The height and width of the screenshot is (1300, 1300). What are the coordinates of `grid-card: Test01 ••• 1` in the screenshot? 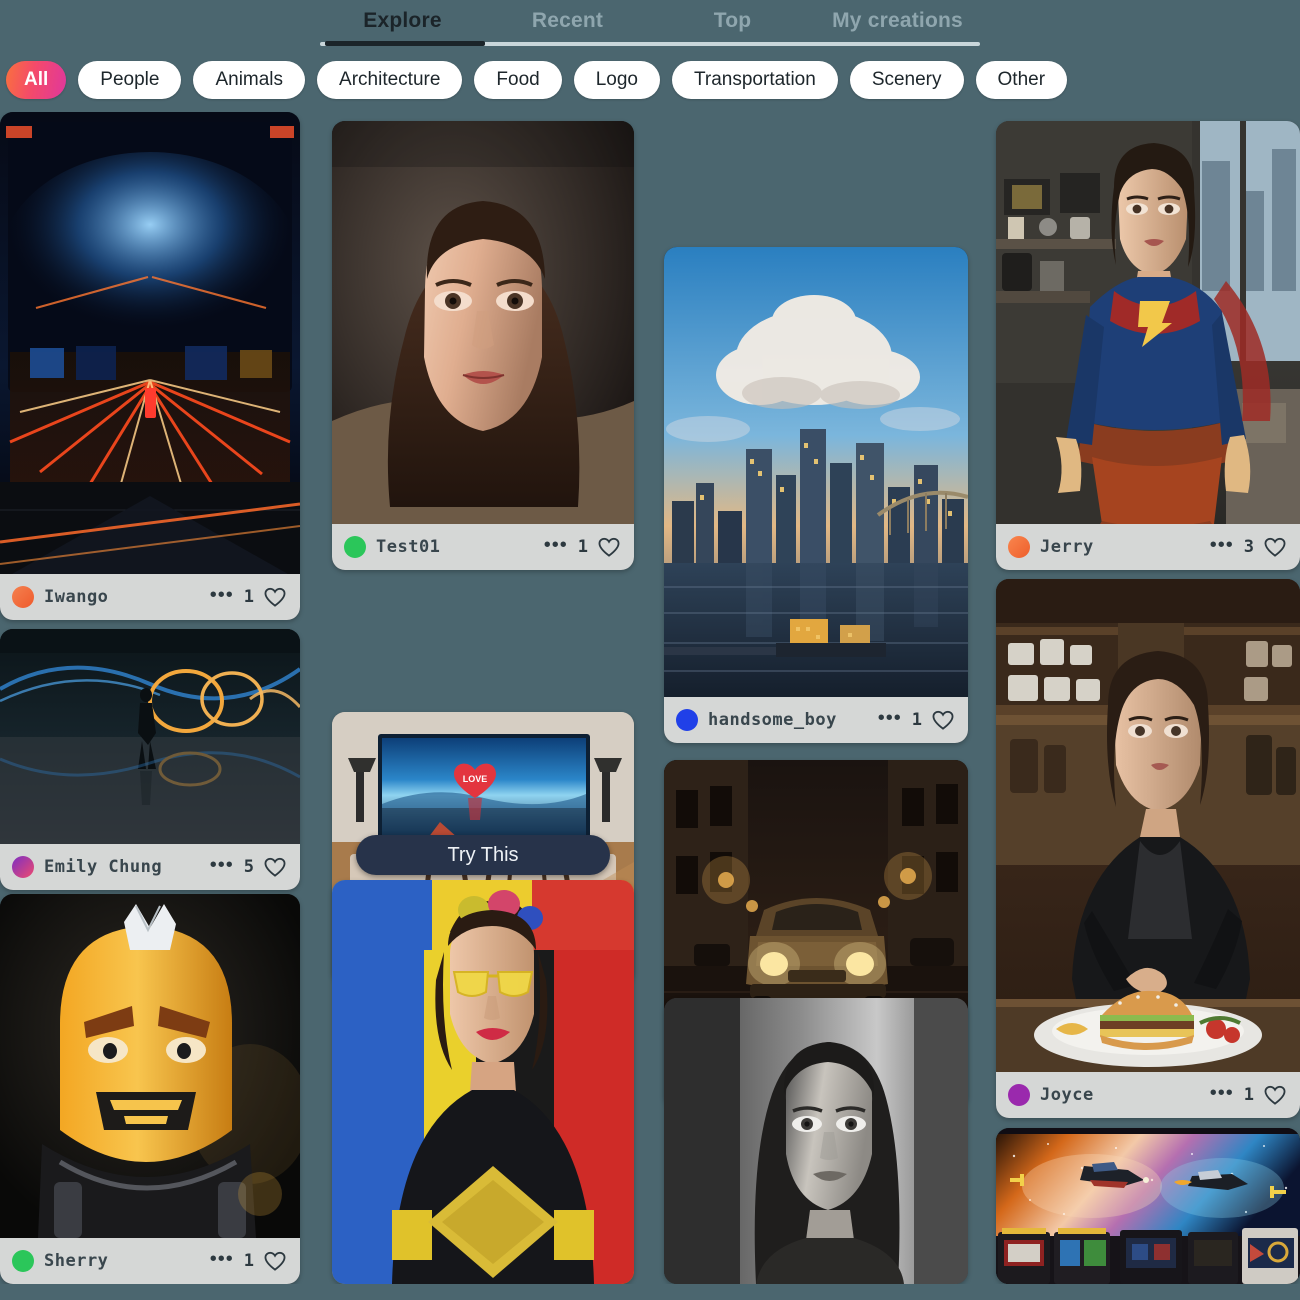 It's located at (483, 345).